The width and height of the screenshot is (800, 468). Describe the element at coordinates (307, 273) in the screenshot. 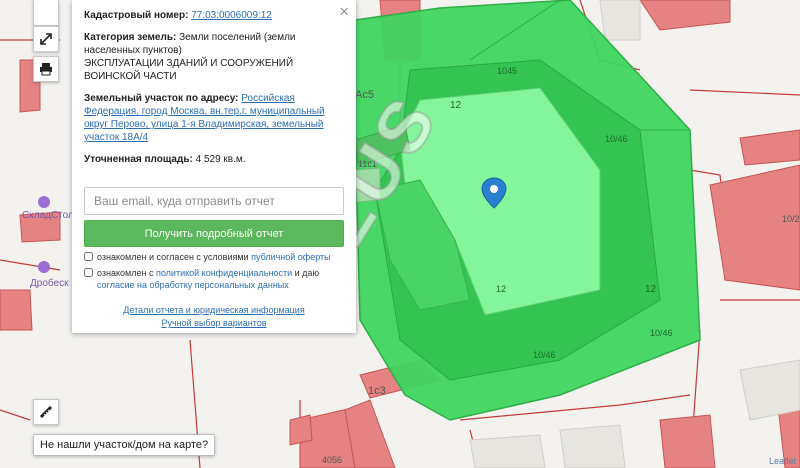

I see `privacy-consent-mid: и даю` at that location.